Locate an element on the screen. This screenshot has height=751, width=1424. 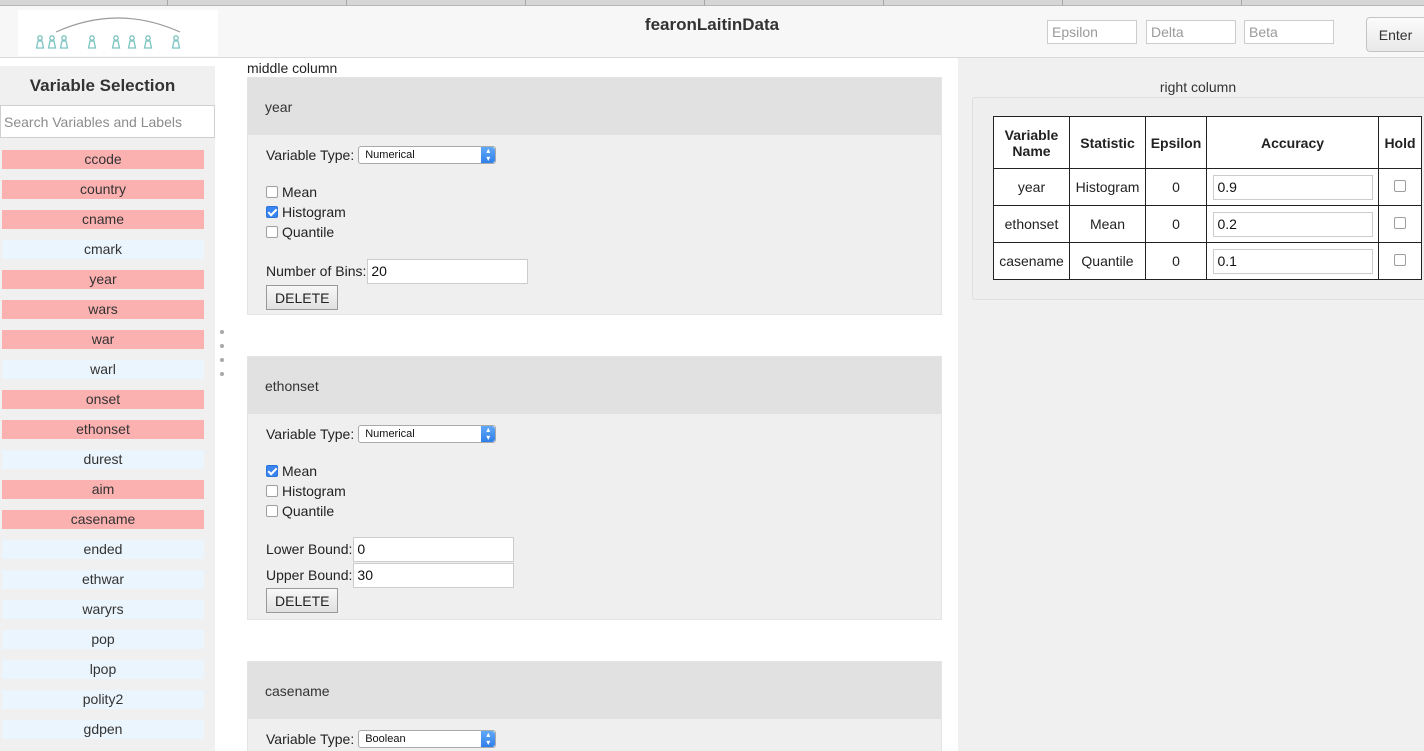
column-header-accuracy: Accuracy is located at coordinates (1292, 142).